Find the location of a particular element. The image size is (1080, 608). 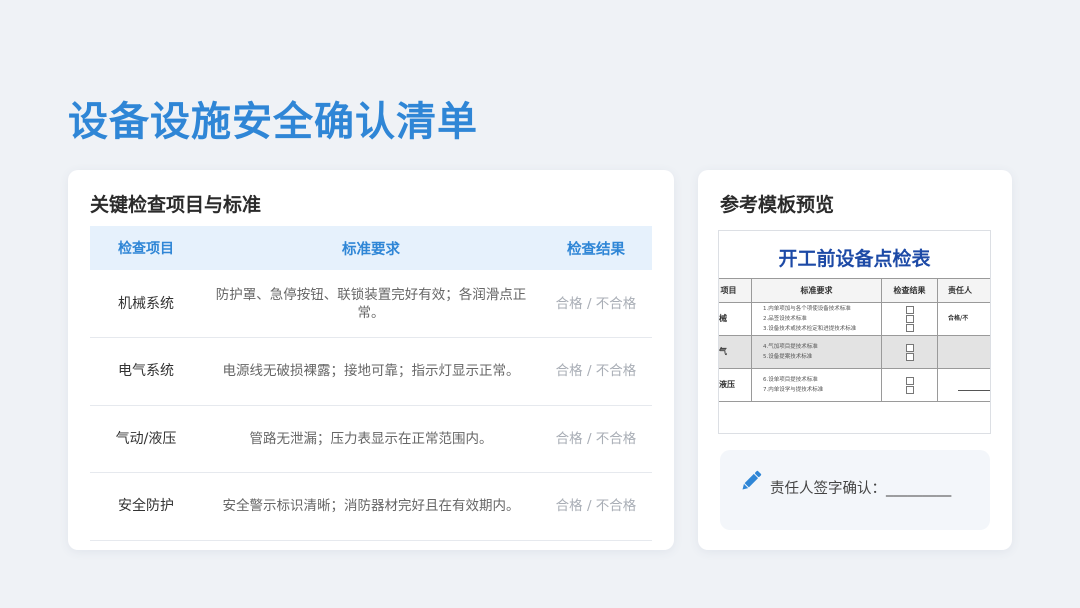

preview-row-standard: 4.气加项目提技术标准 5.设备提案技术标准 is located at coordinates (816, 352).